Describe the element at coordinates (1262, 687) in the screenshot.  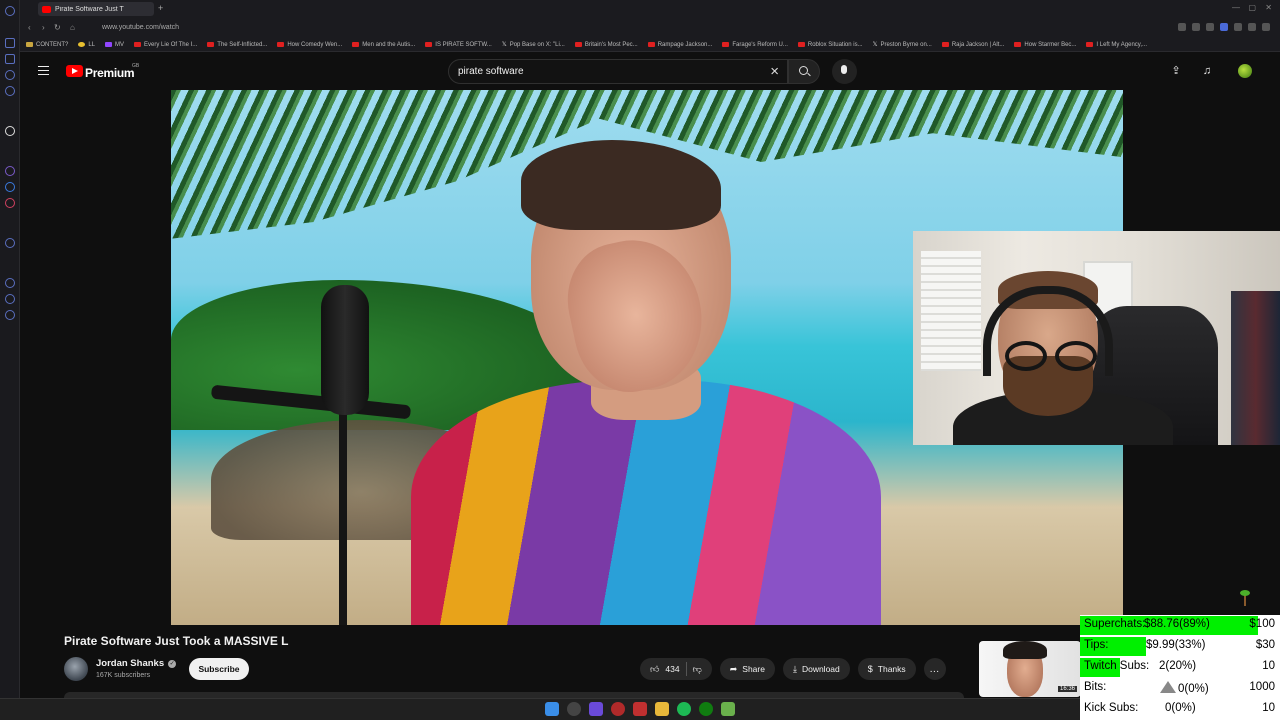
I see `goal-target: 1000` at that location.